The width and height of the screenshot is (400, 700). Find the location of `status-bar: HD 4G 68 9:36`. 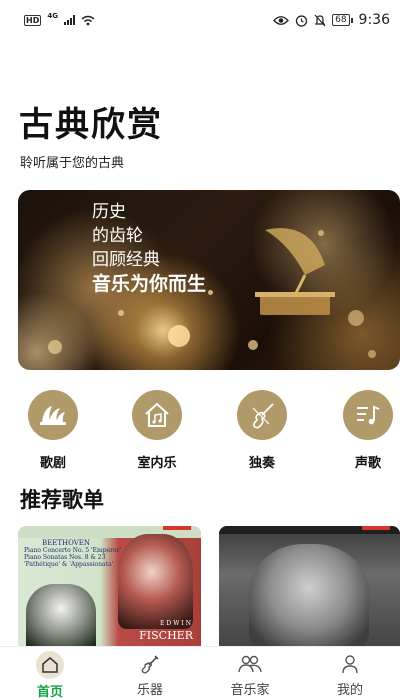

status-bar: HD 4G 68 9:36 is located at coordinates (200, 20).